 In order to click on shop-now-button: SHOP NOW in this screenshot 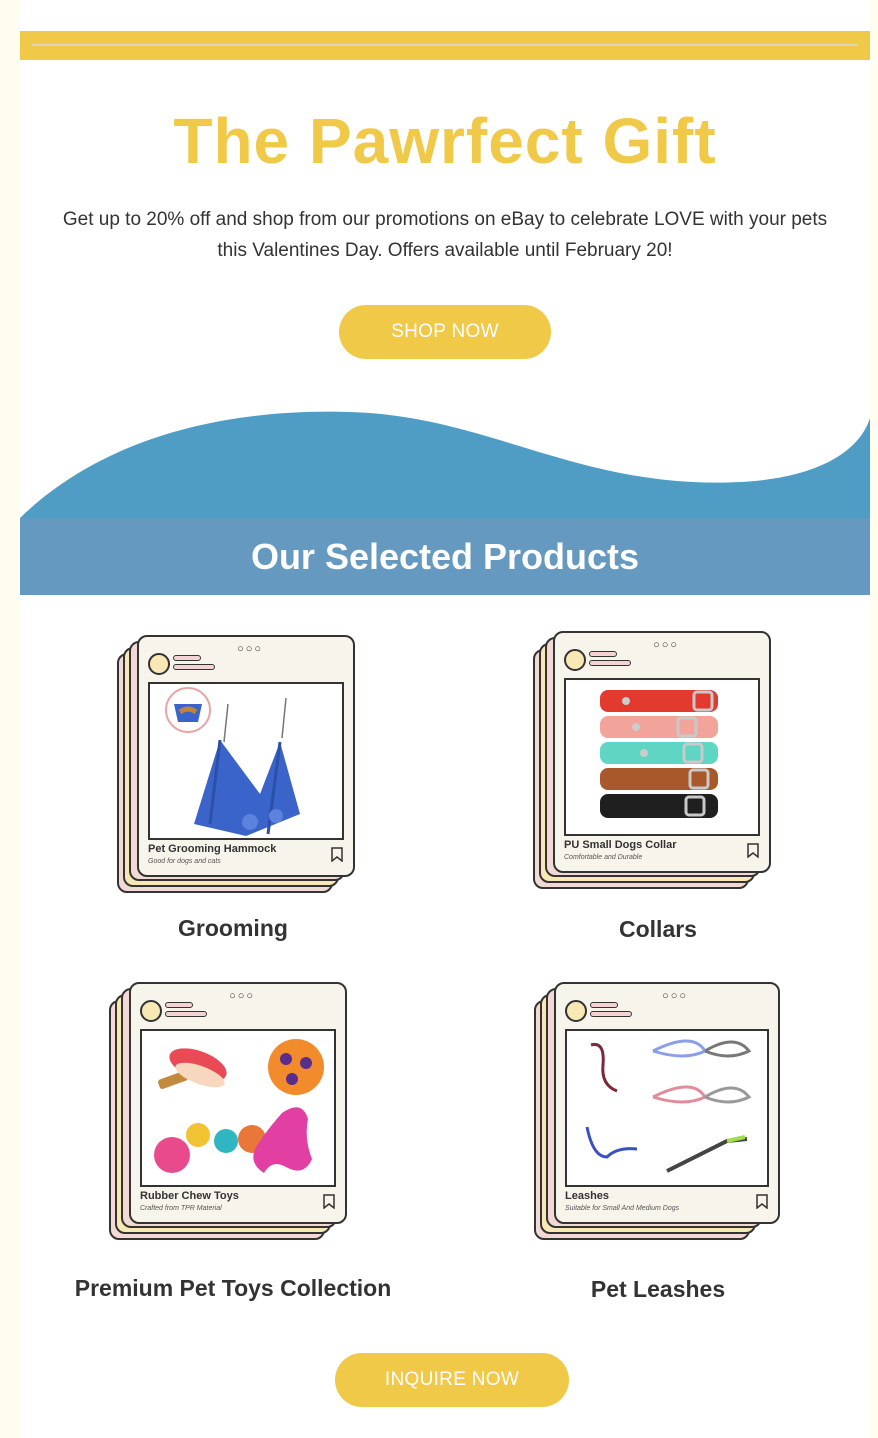, I will do `click(445, 332)`.